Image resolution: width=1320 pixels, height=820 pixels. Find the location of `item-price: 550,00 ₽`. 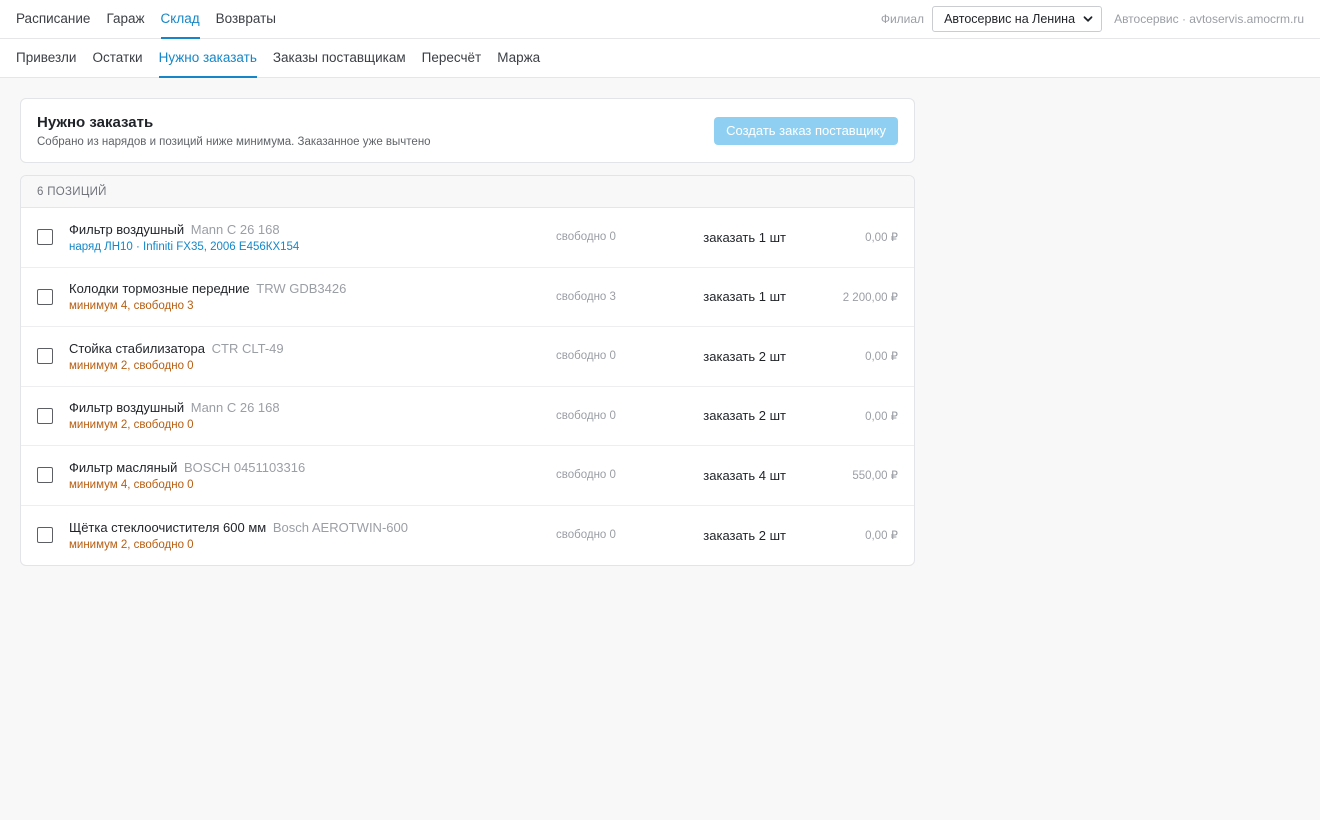

item-price: 550,00 ₽ is located at coordinates (875, 476).